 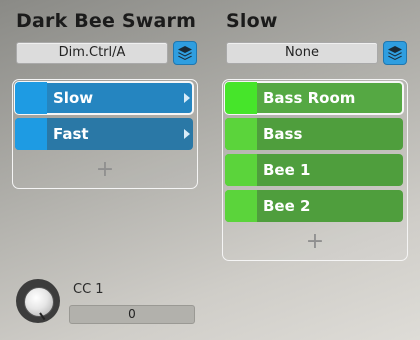 I want to click on slot-list-left: Slow Fast +, so click(x=105, y=134).